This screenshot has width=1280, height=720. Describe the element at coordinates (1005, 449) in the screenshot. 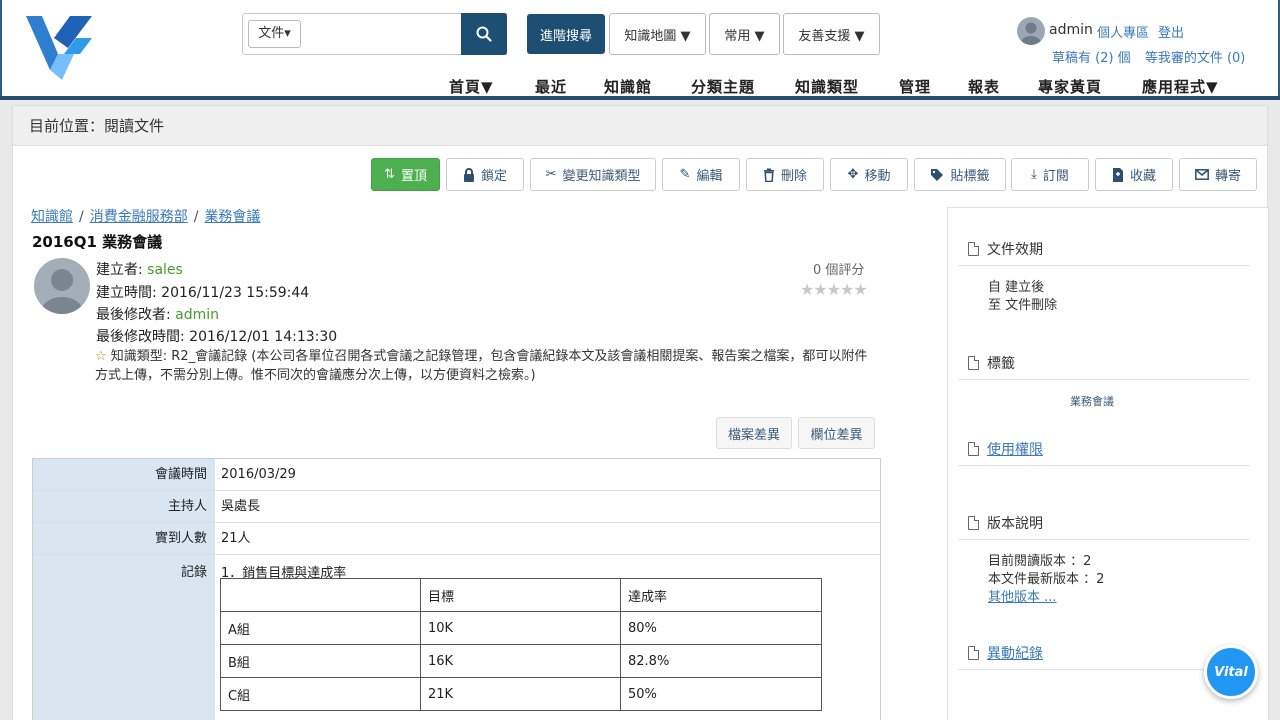

I see `permission-link: 使用權限` at that location.